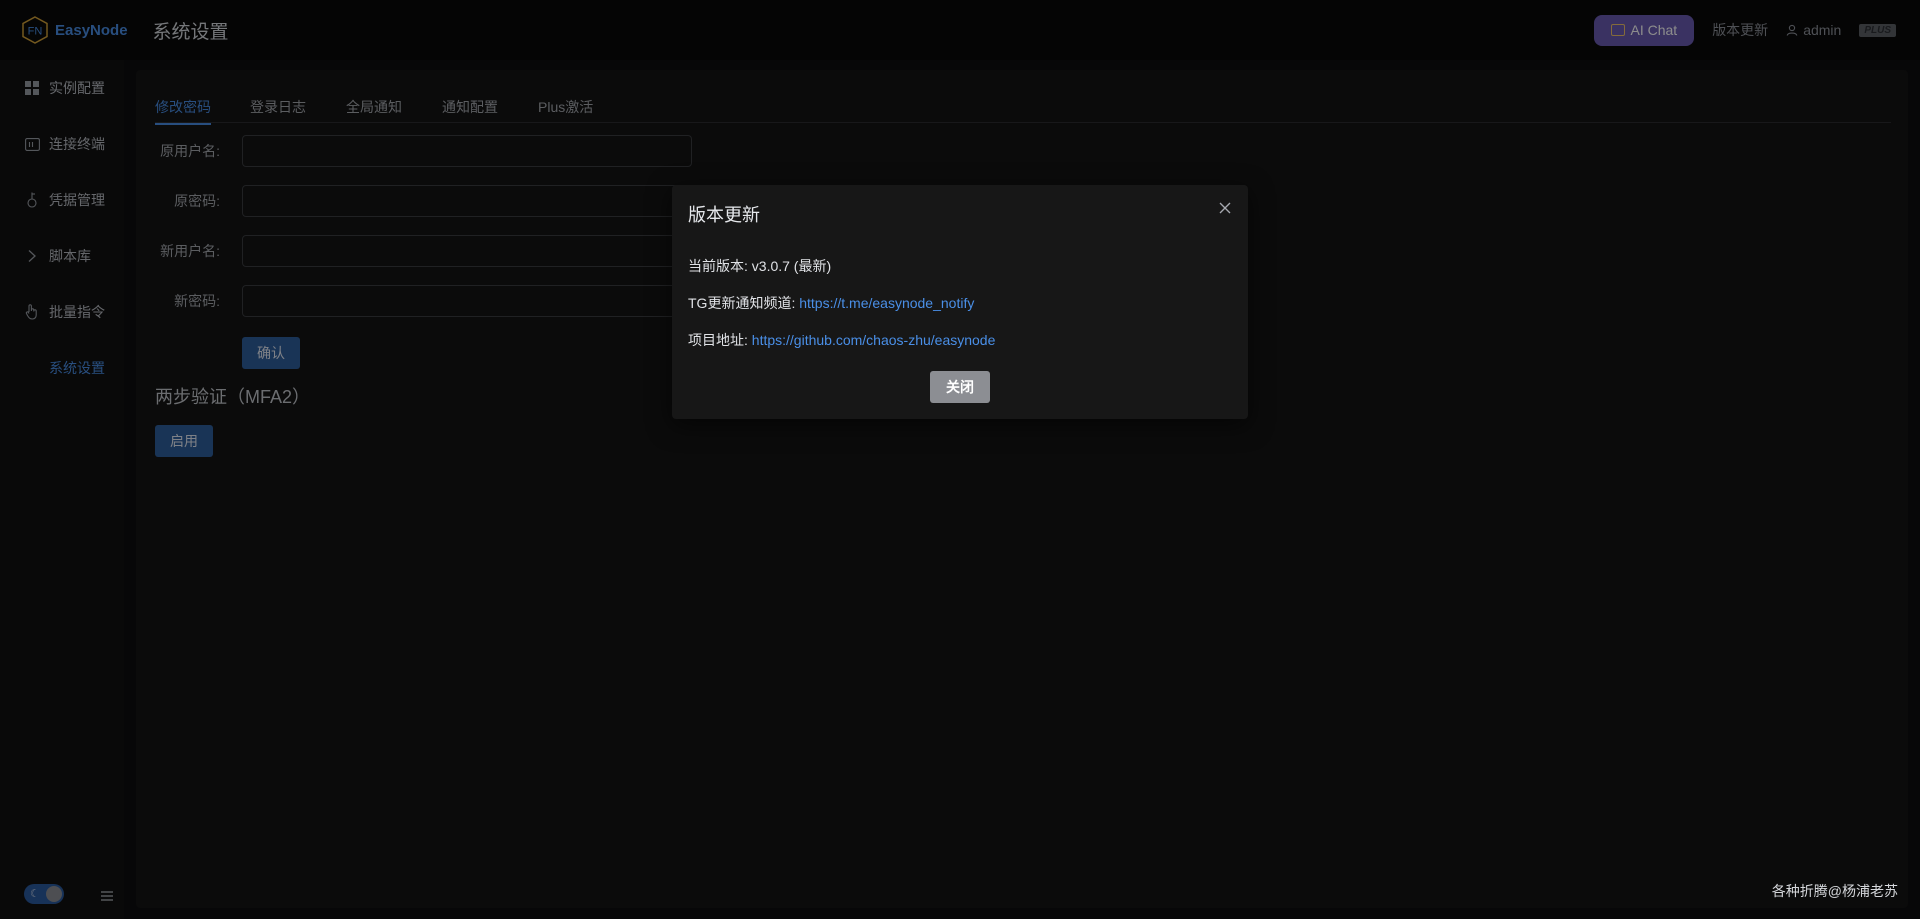 Image resolution: width=1920 pixels, height=919 pixels. I want to click on tg-channel-line: TG更新通知频道: https://t.me/easynode_notify, so click(831, 303).